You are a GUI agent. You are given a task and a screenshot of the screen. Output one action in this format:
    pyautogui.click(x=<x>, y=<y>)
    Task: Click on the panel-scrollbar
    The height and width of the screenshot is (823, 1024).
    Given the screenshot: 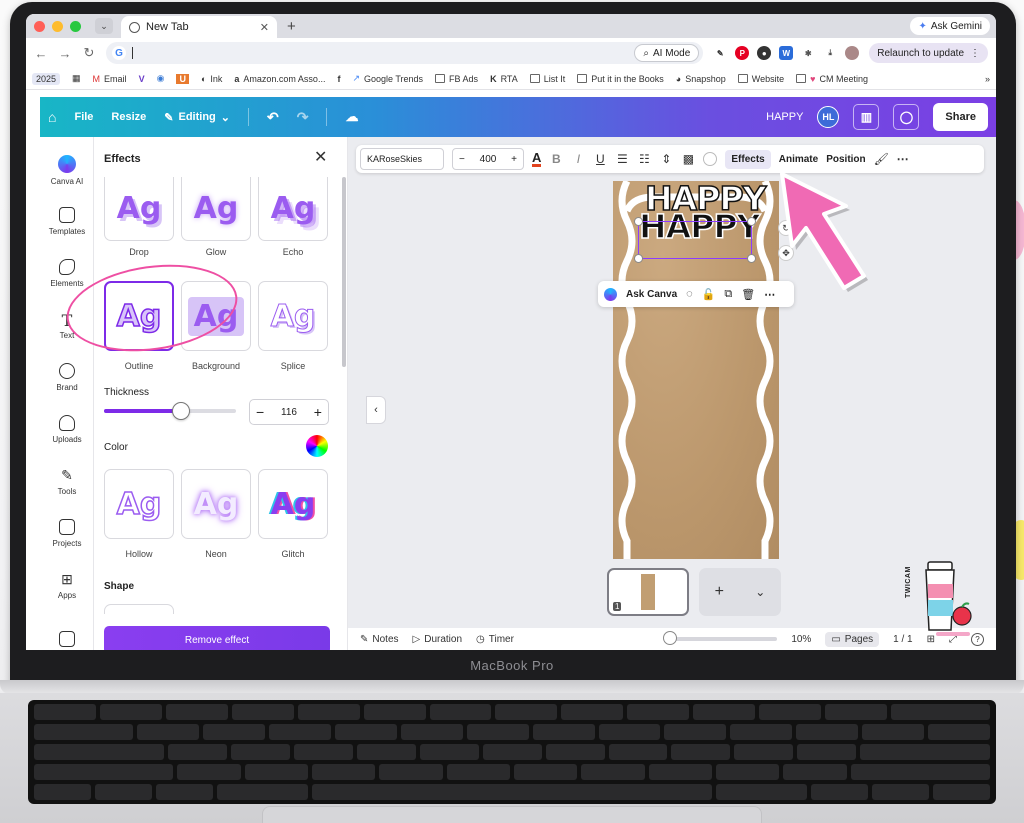 What is the action you would take?
    pyautogui.click(x=344, y=272)
    